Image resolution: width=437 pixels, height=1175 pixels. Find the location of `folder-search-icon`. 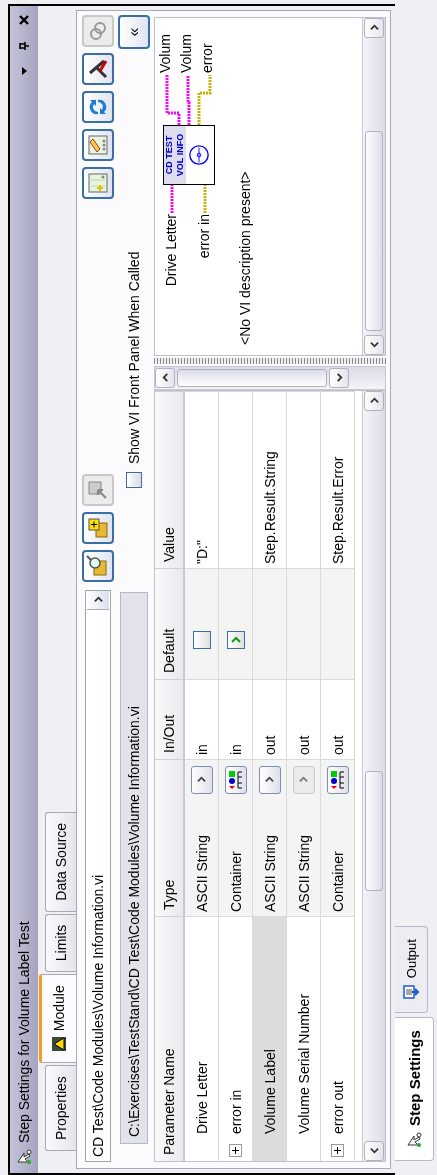

folder-search-icon is located at coordinates (98, 566).